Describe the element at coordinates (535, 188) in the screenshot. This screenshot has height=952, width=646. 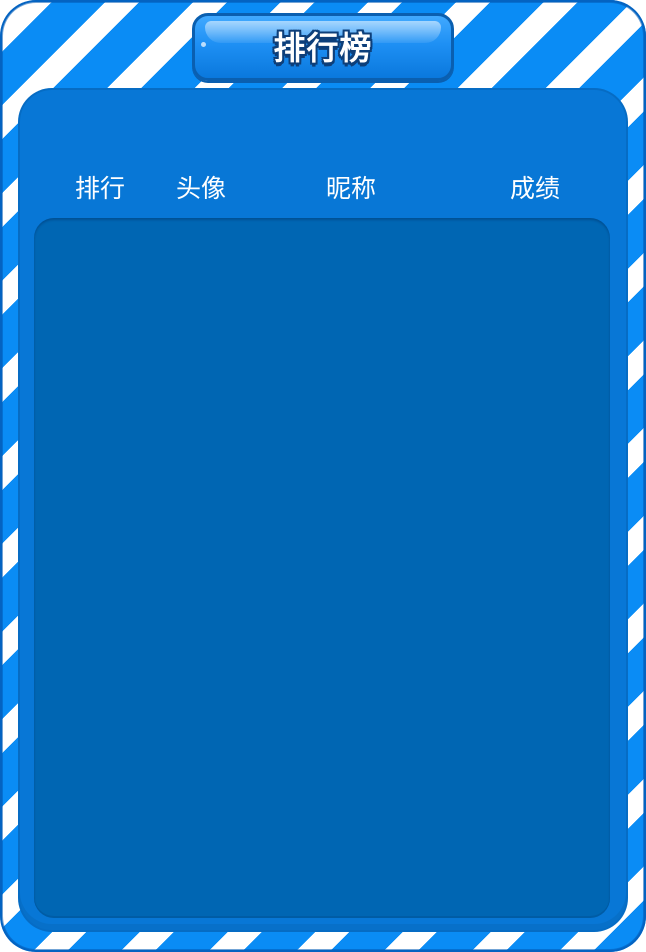
I see `column-header-score: 成绩` at that location.